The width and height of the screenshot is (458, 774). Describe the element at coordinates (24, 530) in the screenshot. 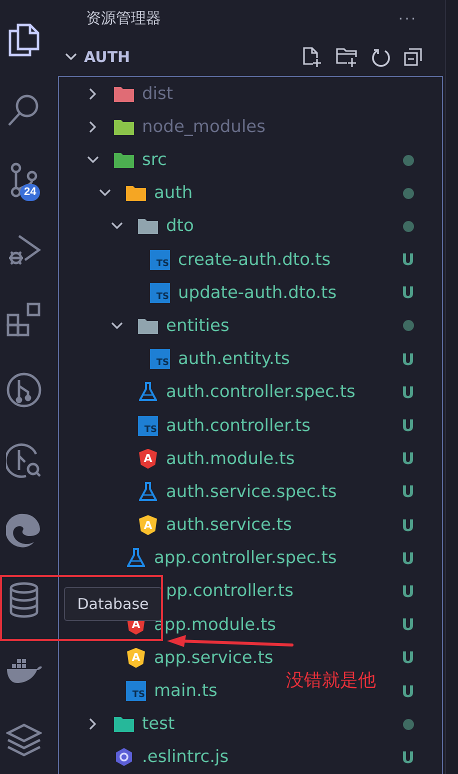

I see `swirl-icon` at that location.